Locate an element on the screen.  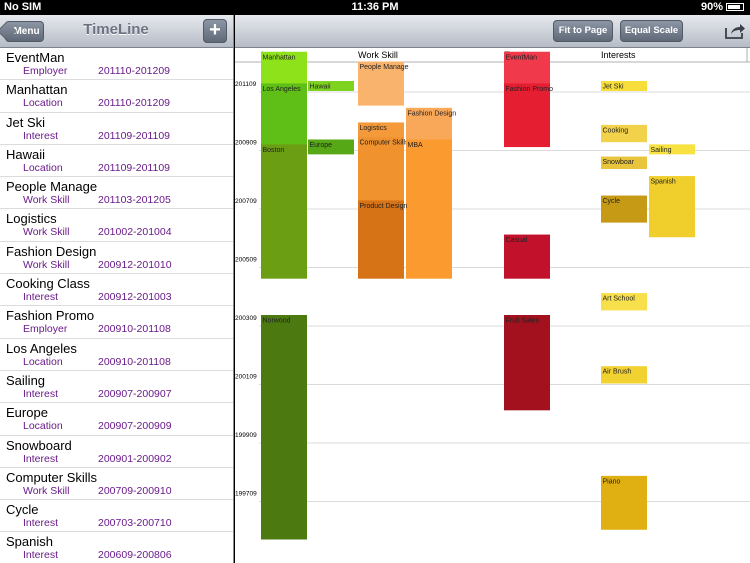
timeline-bar: Manhattan is located at coordinates (284, 70).